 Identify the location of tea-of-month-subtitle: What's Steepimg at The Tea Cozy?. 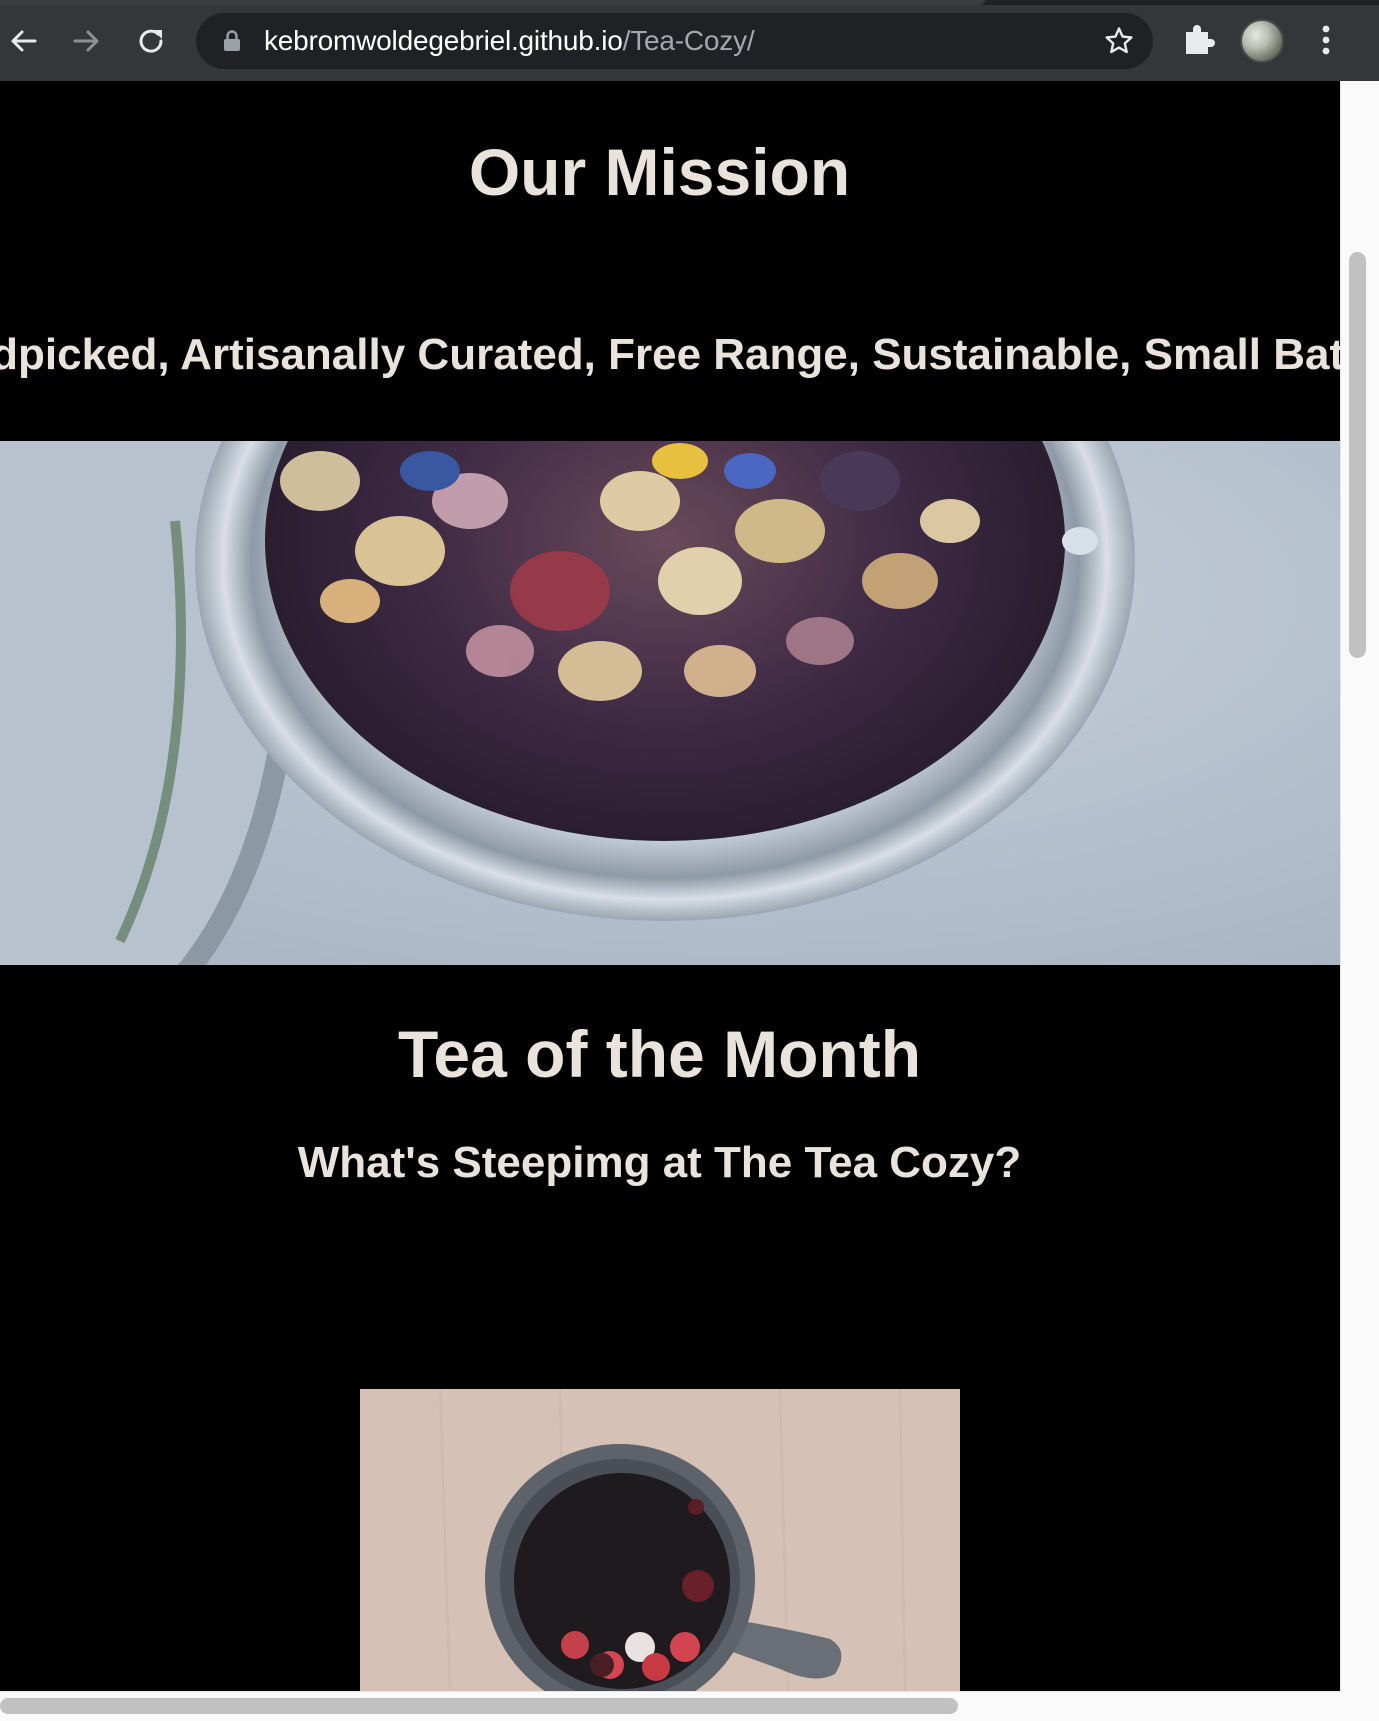
(659, 1162).